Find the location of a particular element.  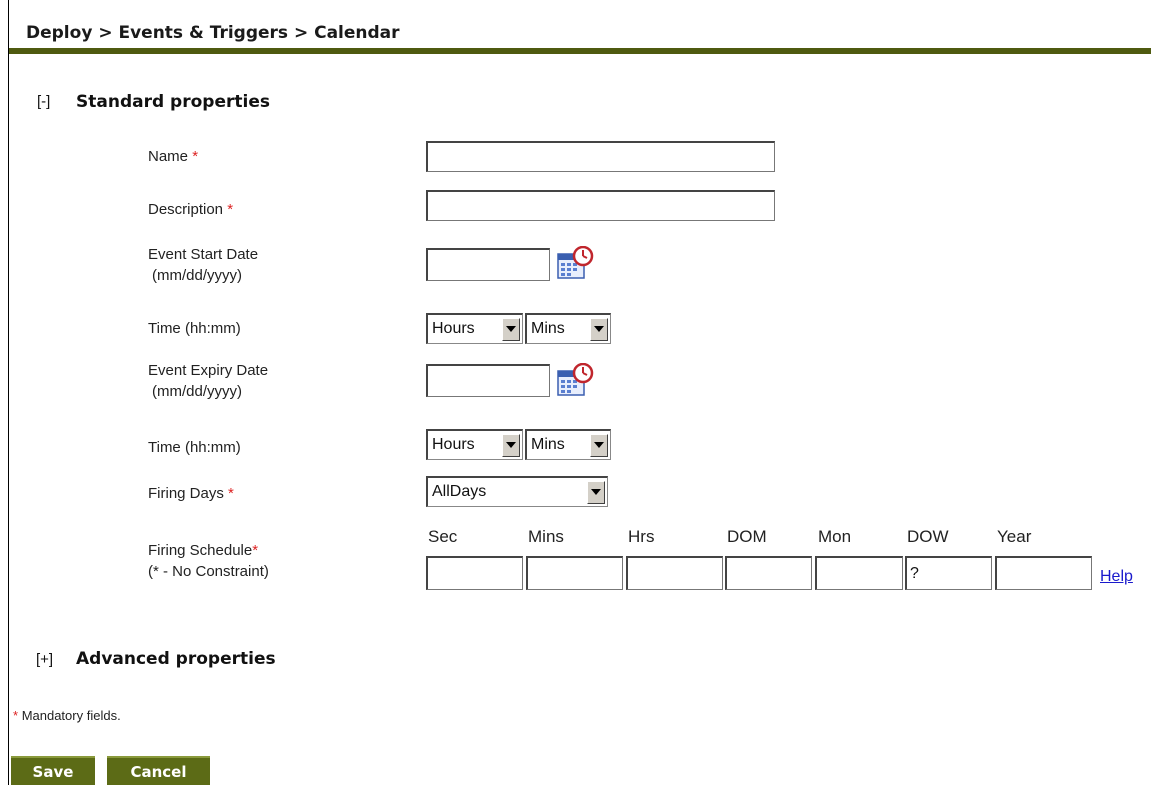

expiry-date-input is located at coordinates (488, 380).